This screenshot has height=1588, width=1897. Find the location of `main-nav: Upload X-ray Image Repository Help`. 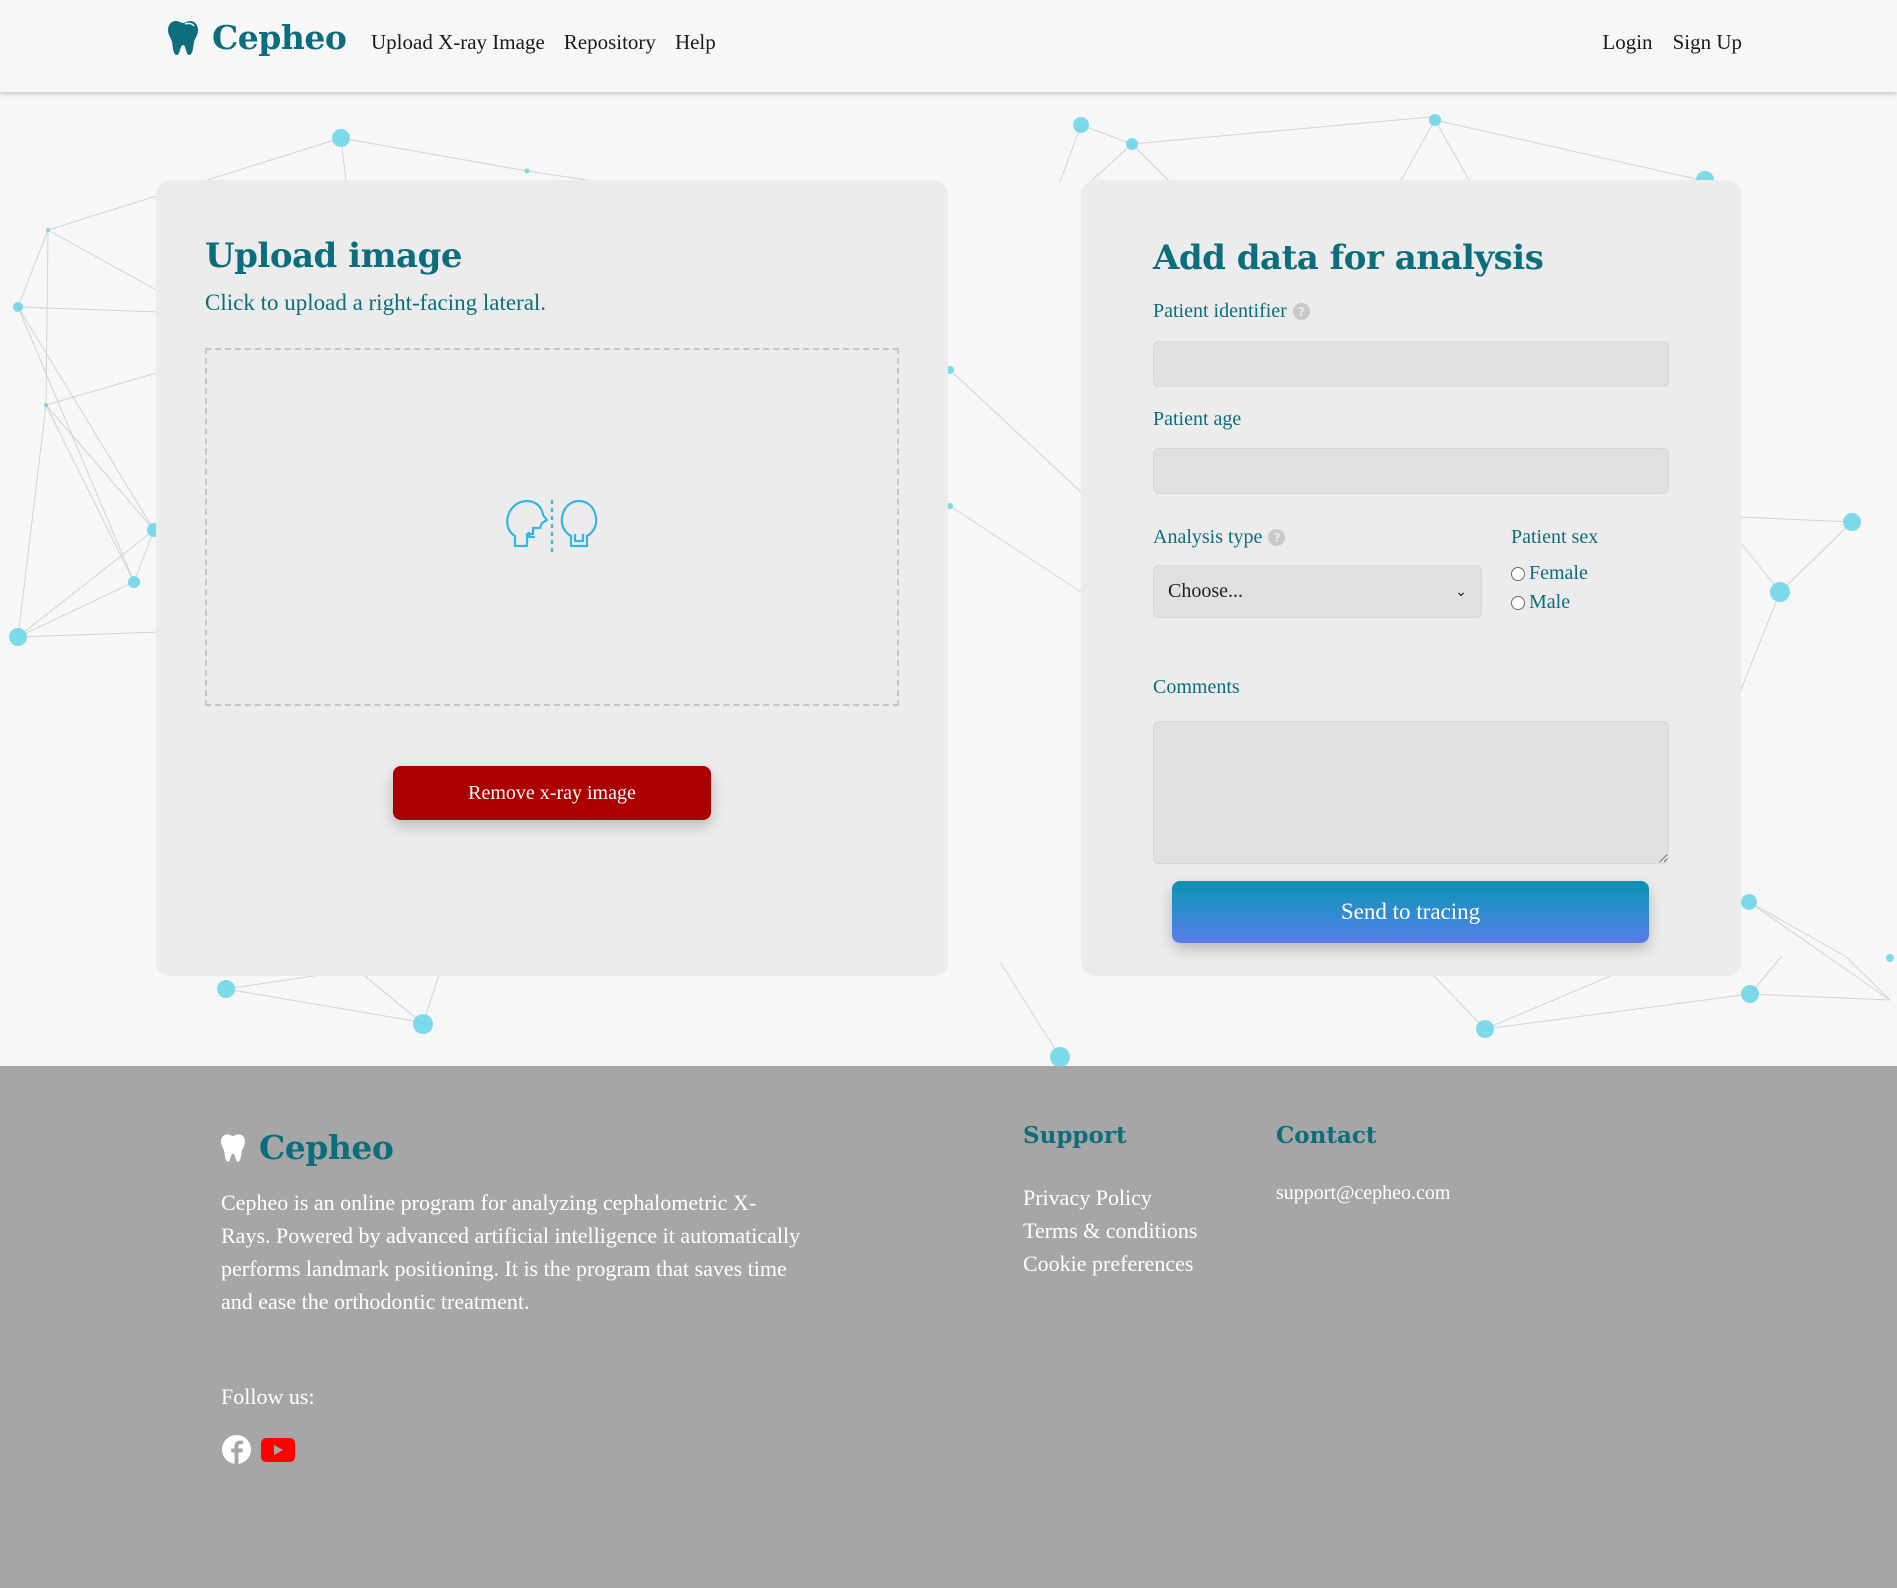

main-nav: Upload X-ray Image Repository Help is located at coordinates (543, 42).